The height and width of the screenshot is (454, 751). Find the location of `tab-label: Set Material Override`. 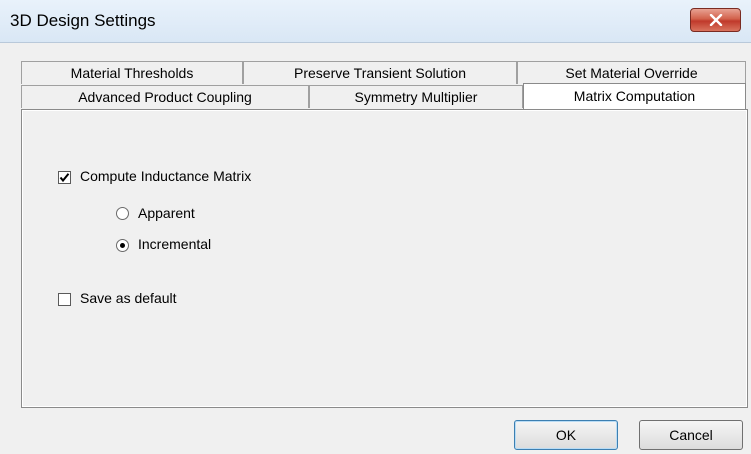

tab-label: Set Material Override is located at coordinates (631, 73).